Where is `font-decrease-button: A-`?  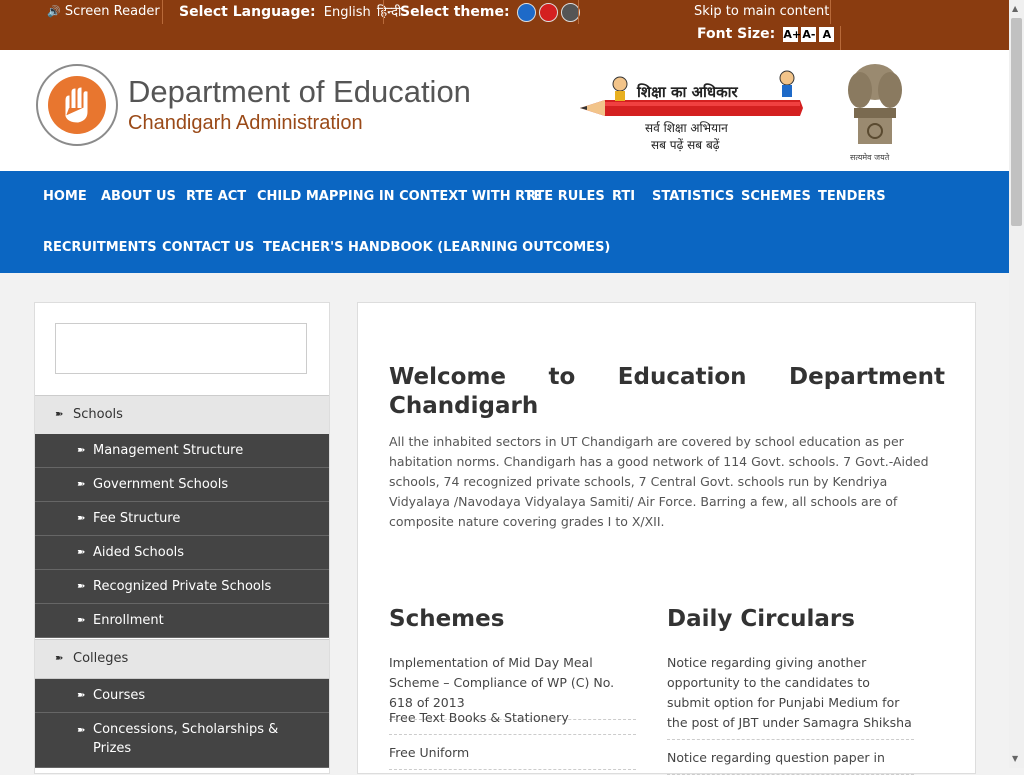 font-decrease-button: A- is located at coordinates (809, 34).